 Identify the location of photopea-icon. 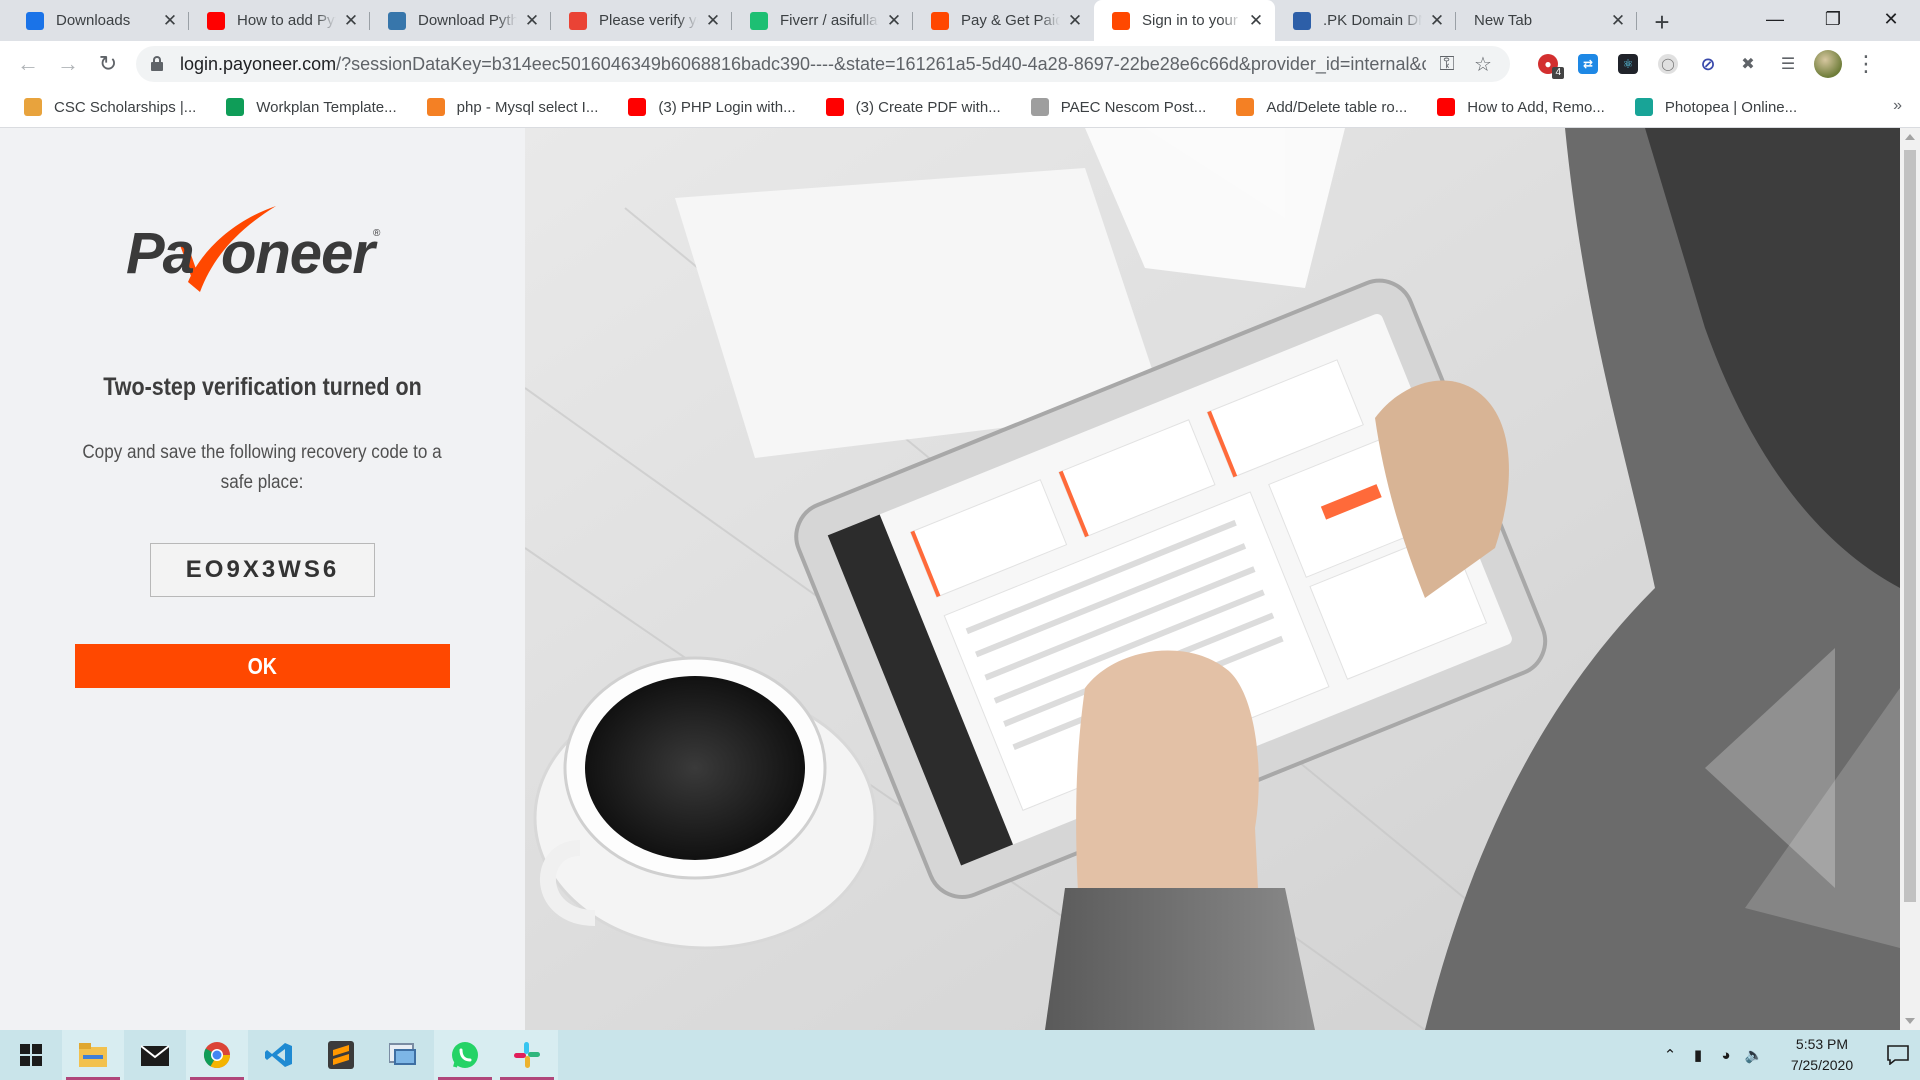
(1643, 107).